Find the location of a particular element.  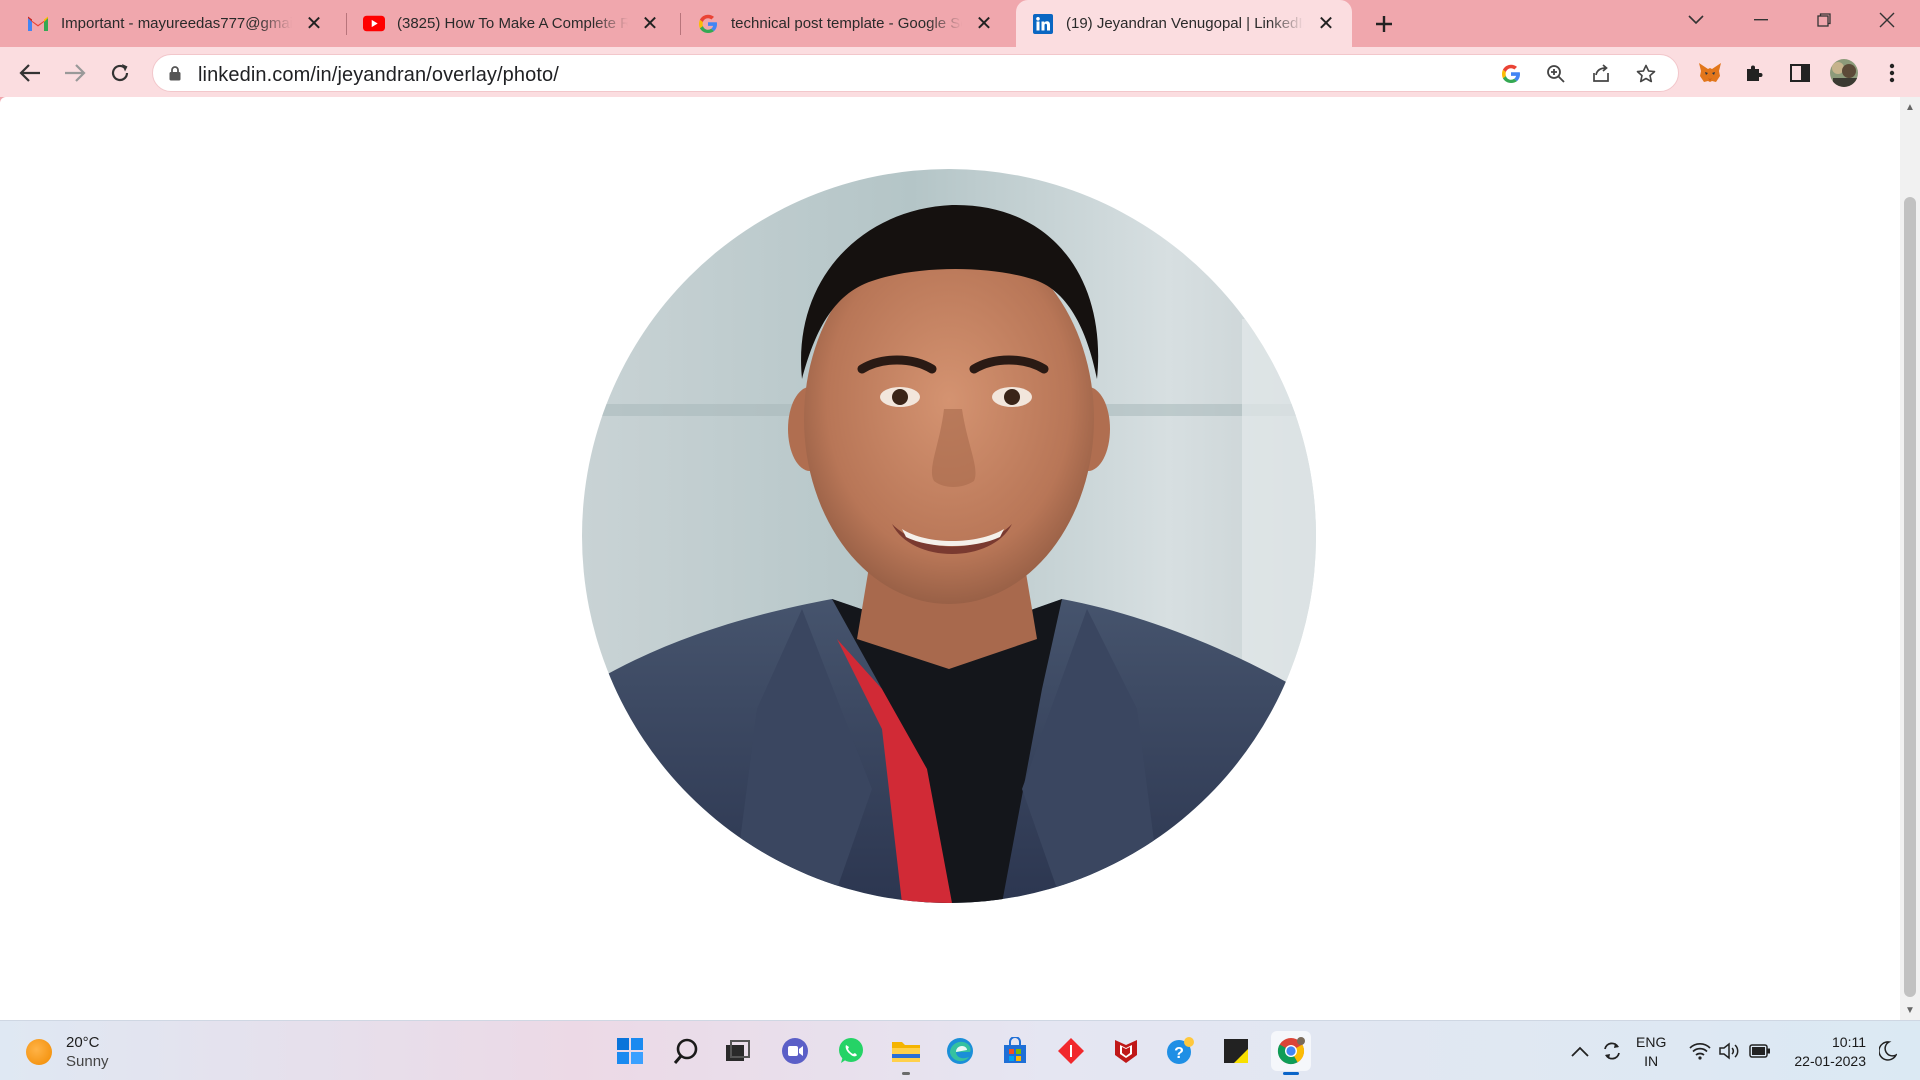

language-indicator: ENG IN is located at coordinates (1651, 1052).